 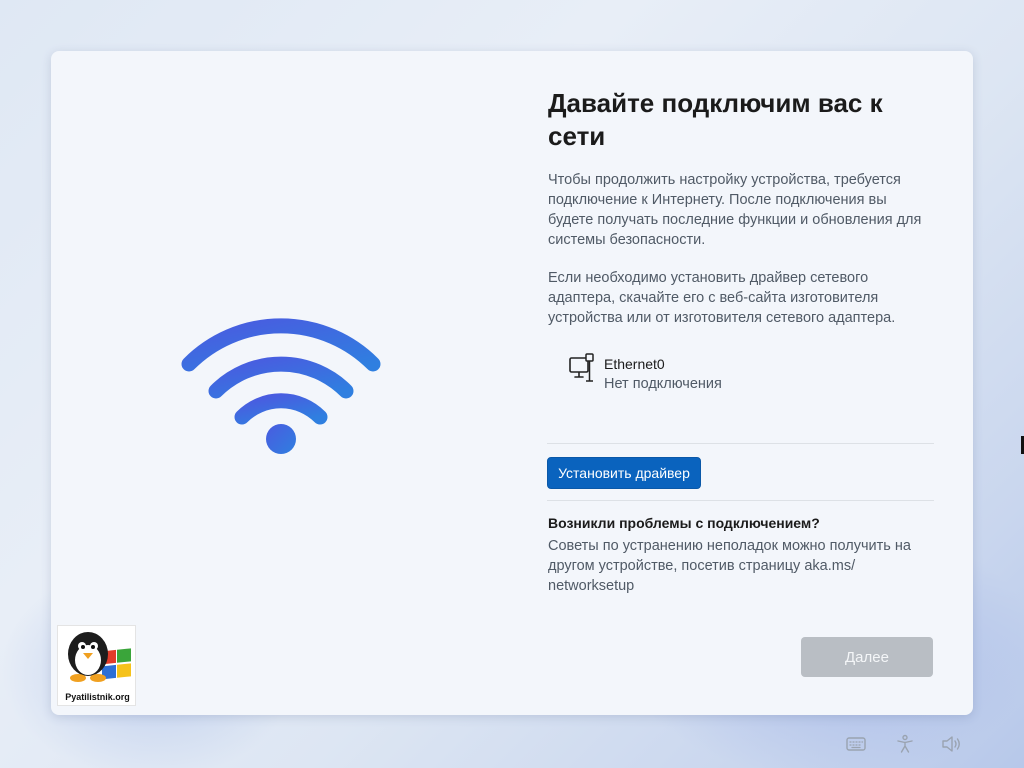 I want to click on help-heading: Возникли проблемы с подключением?, so click(x=684, y=523).